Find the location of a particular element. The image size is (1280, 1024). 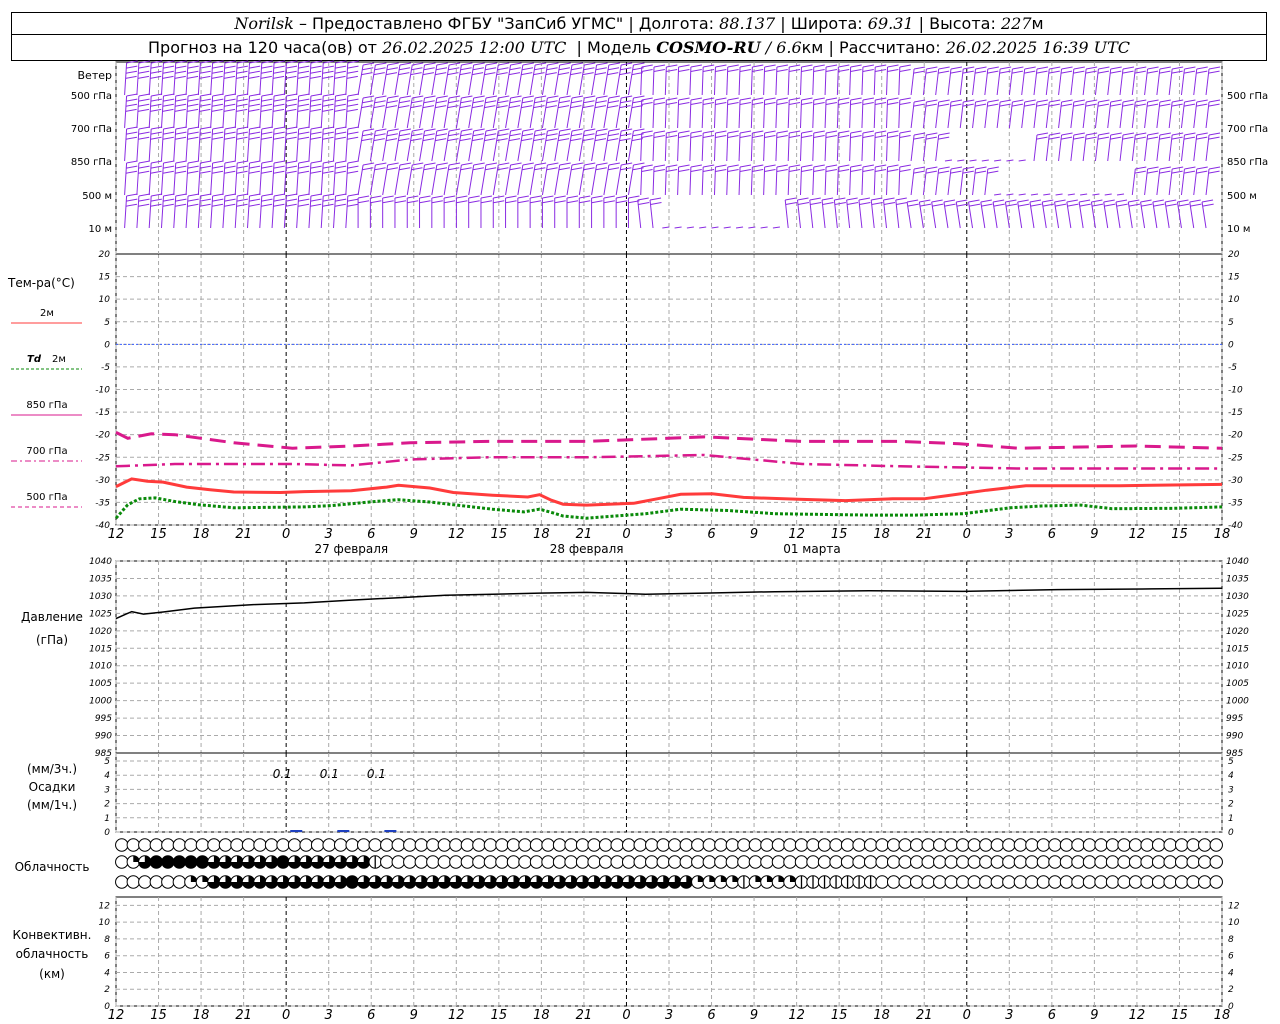

legend-label-td: Td is located at coordinates (34, 359).